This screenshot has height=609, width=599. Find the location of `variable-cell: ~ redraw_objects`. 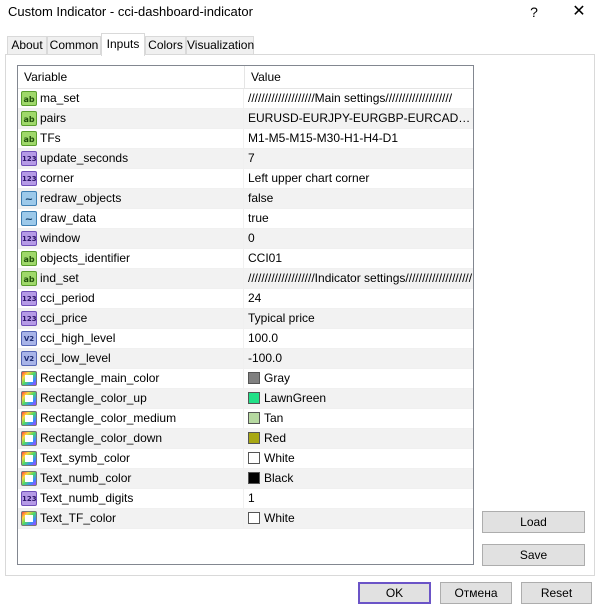

variable-cell: ~ redraw_objects is located at coordinates (131, 199).